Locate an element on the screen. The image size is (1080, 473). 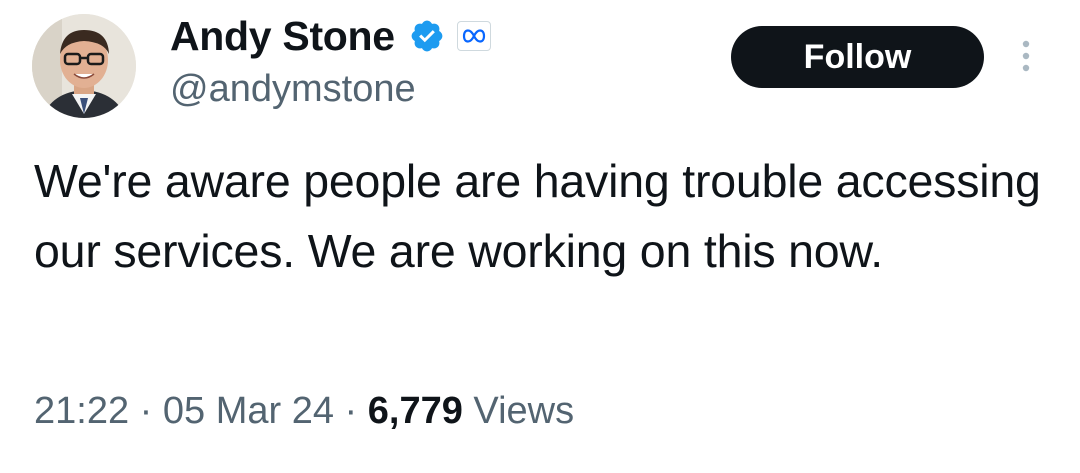
tweet-time: 21:22 is located at coordinates (81, 411).